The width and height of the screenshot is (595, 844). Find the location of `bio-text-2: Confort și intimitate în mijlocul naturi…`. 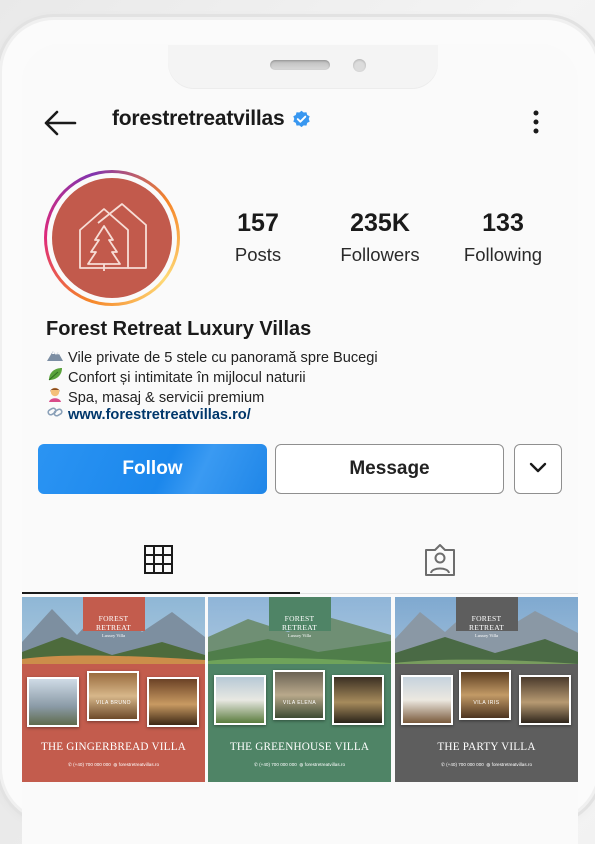

bio-text-2: Confort și intimitate în mijlocul naturi… is located at coordinates (187, 378).